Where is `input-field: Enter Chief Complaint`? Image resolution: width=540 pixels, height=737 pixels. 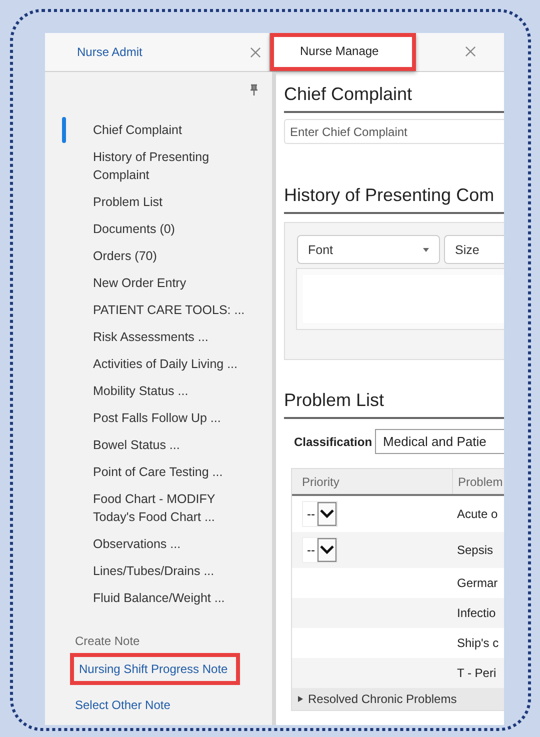
input-field: Enter Chief Complaint is located at coordinates (394, 131).